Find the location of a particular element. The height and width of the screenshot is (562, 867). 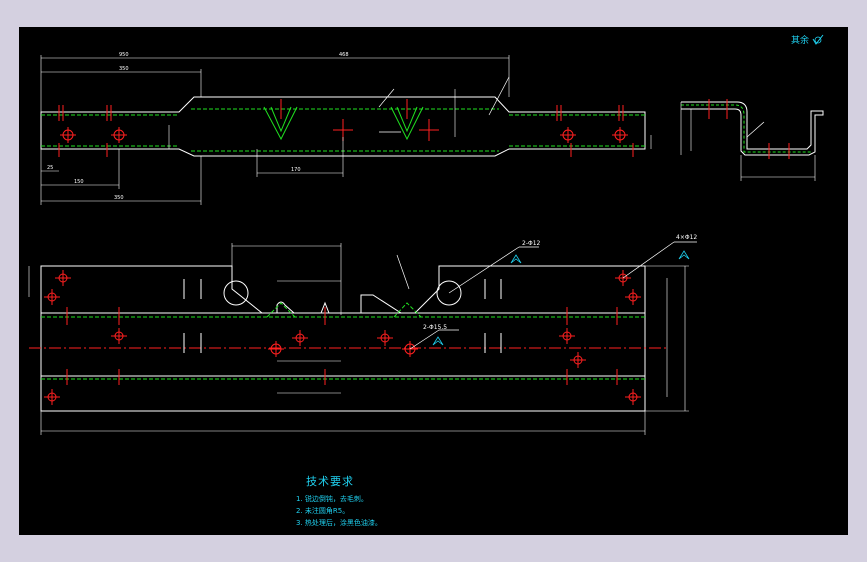

svg-text: 25 is located at coordinates (50, 168).